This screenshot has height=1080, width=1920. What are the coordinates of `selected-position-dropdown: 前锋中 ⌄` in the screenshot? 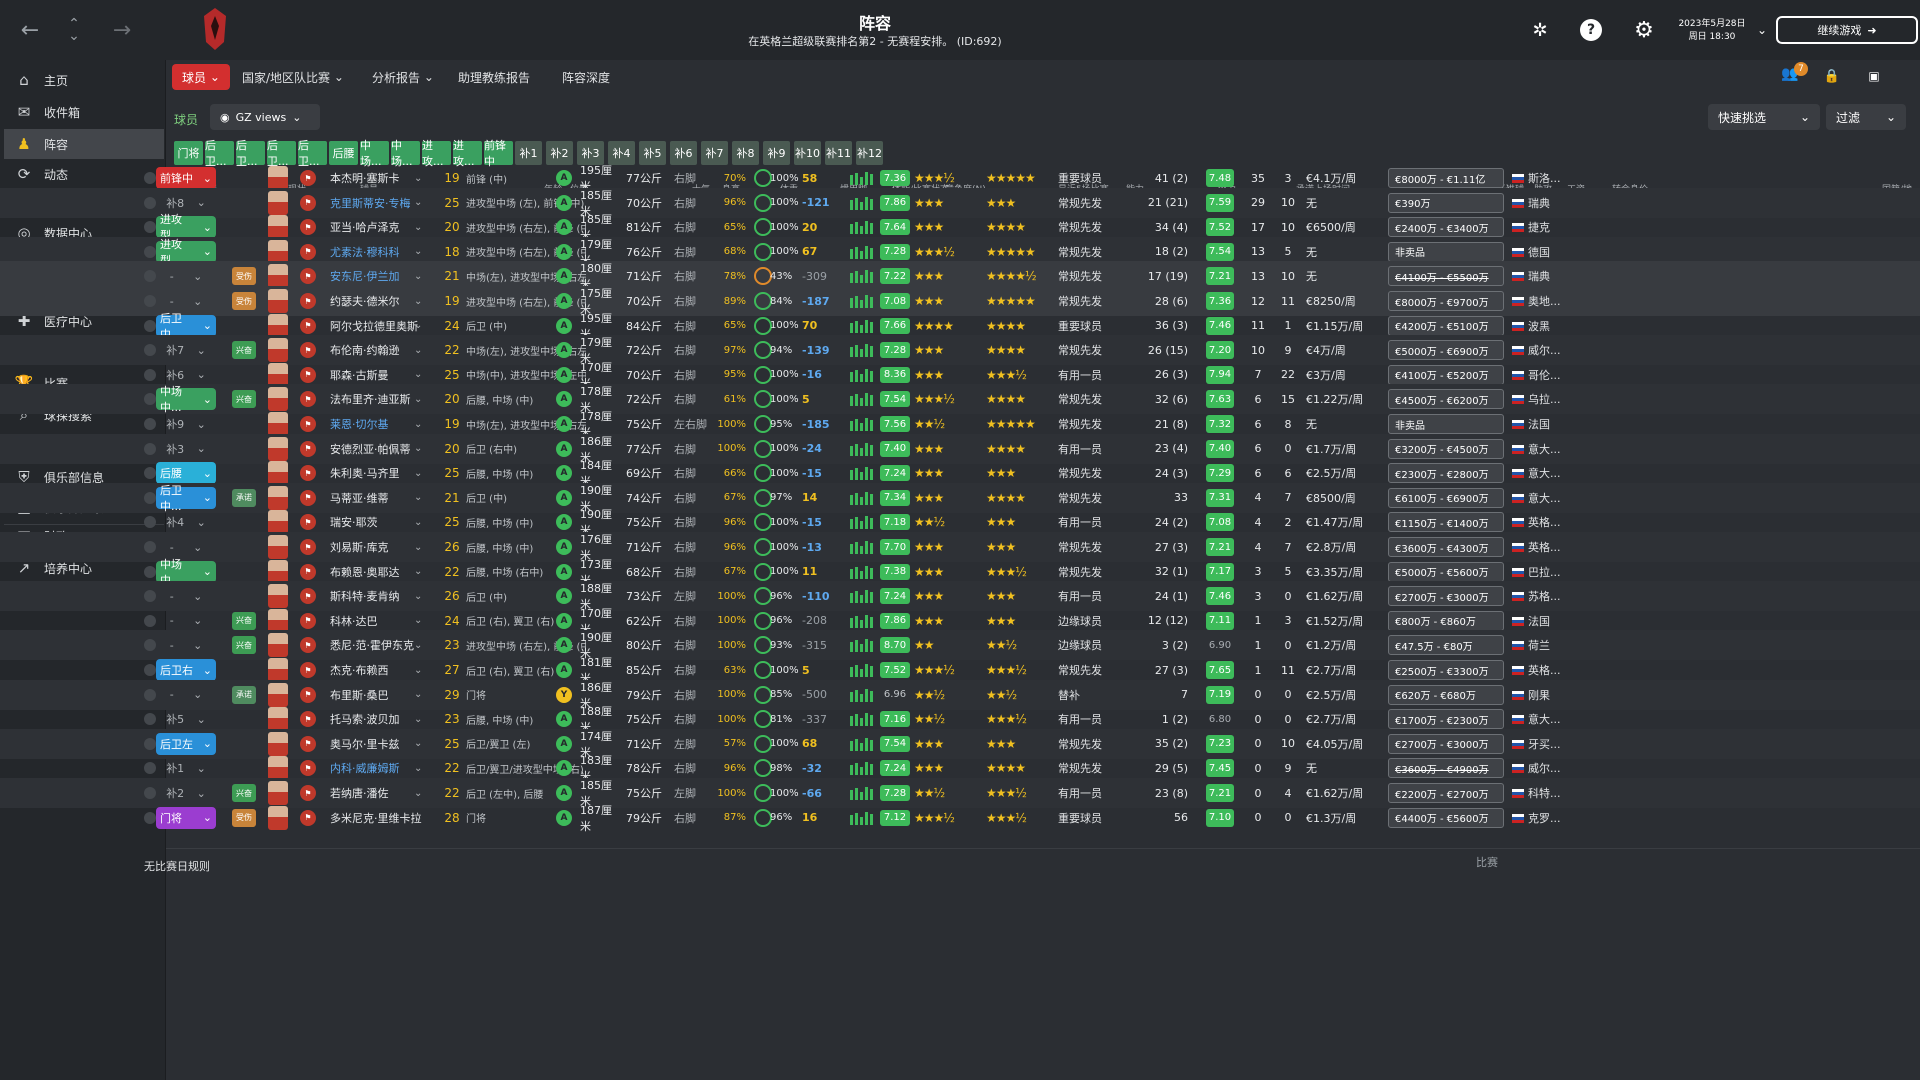 It's located at (186, 178).